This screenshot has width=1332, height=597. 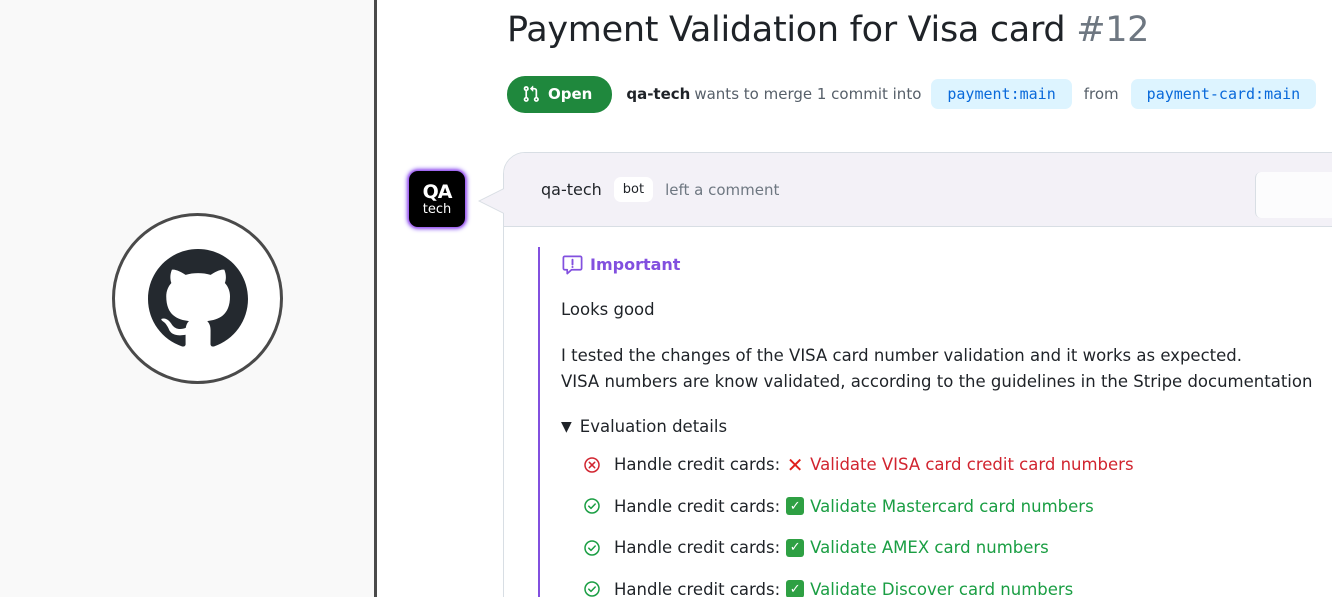 I want to click on comment-header: qa-tech bot left a comment, so click(x=918, y=190).